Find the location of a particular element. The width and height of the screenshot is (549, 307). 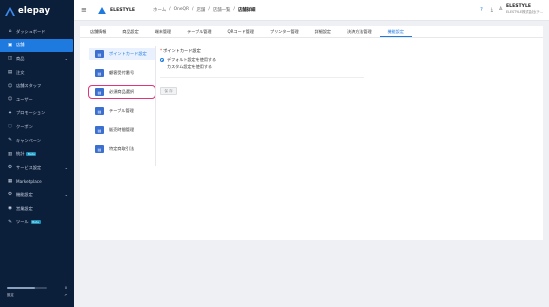

store-icon: ▣ is located at coordinates (10, 45).